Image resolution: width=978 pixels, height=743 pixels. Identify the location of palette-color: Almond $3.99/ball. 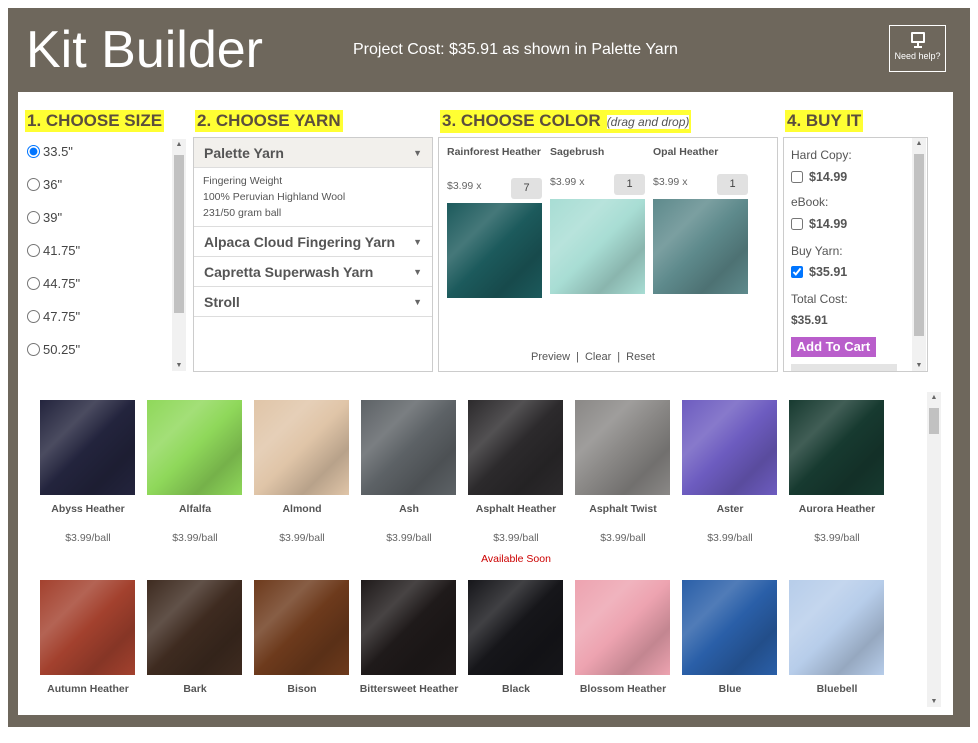
(301, 472).